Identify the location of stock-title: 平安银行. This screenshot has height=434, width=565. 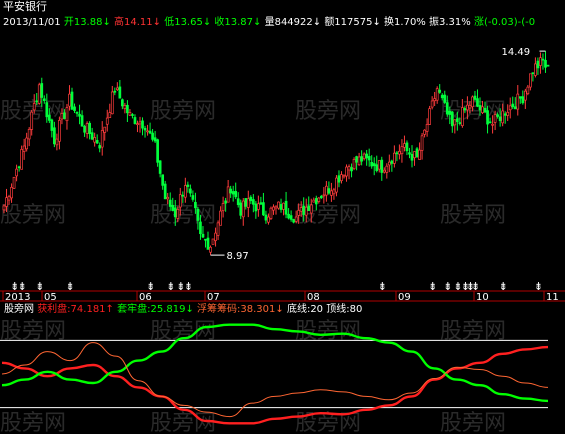
(25, 6).